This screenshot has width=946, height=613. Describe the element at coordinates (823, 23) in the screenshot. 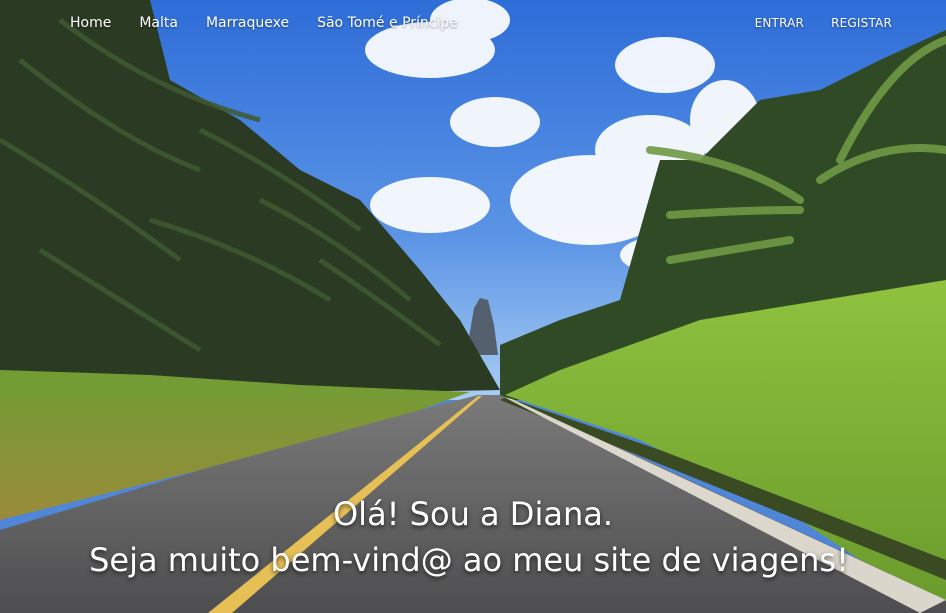

I see `nav-links-right: ENTRAR REGISTAR` at that location.